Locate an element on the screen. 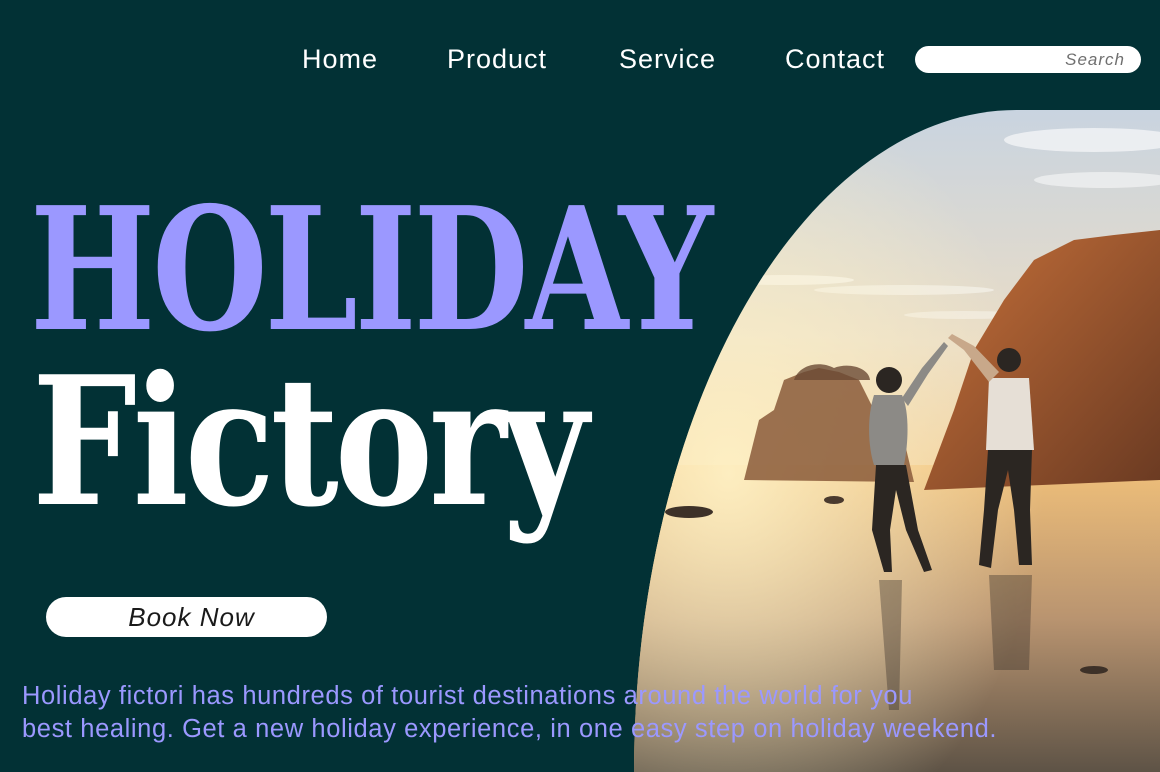 The height and width of the screenshot is (772, 1160). nav-link-service: Service is located at coordinates (667, 59).